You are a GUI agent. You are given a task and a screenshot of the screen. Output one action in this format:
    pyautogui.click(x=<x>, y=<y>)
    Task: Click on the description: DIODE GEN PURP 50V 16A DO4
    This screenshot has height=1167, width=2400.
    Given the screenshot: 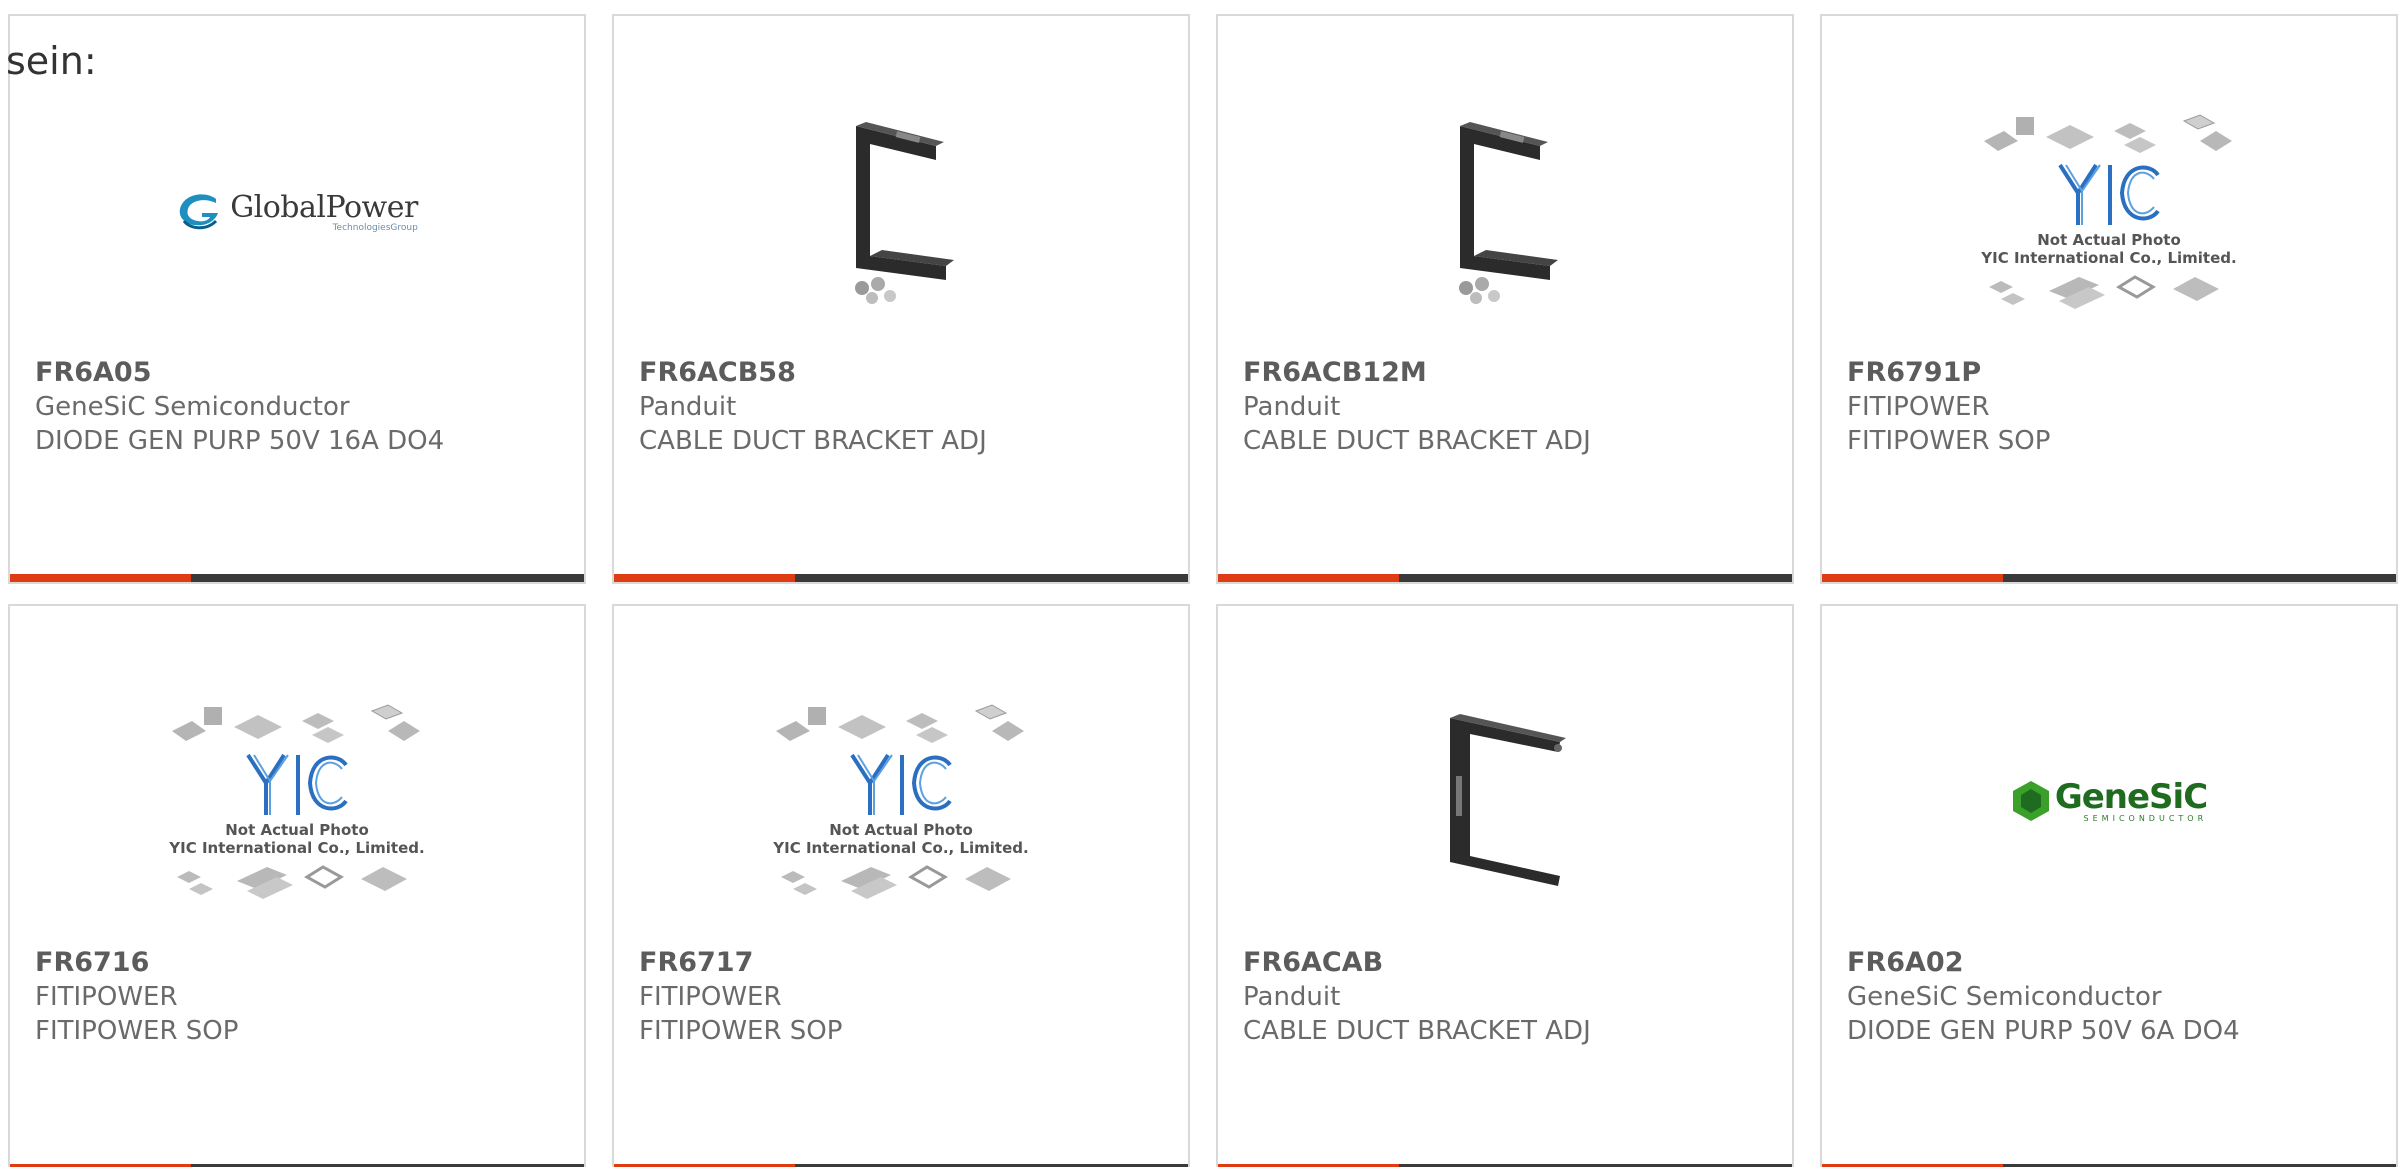 What is the action you would take?
    pyautogui.click(x=240, y=441)
    